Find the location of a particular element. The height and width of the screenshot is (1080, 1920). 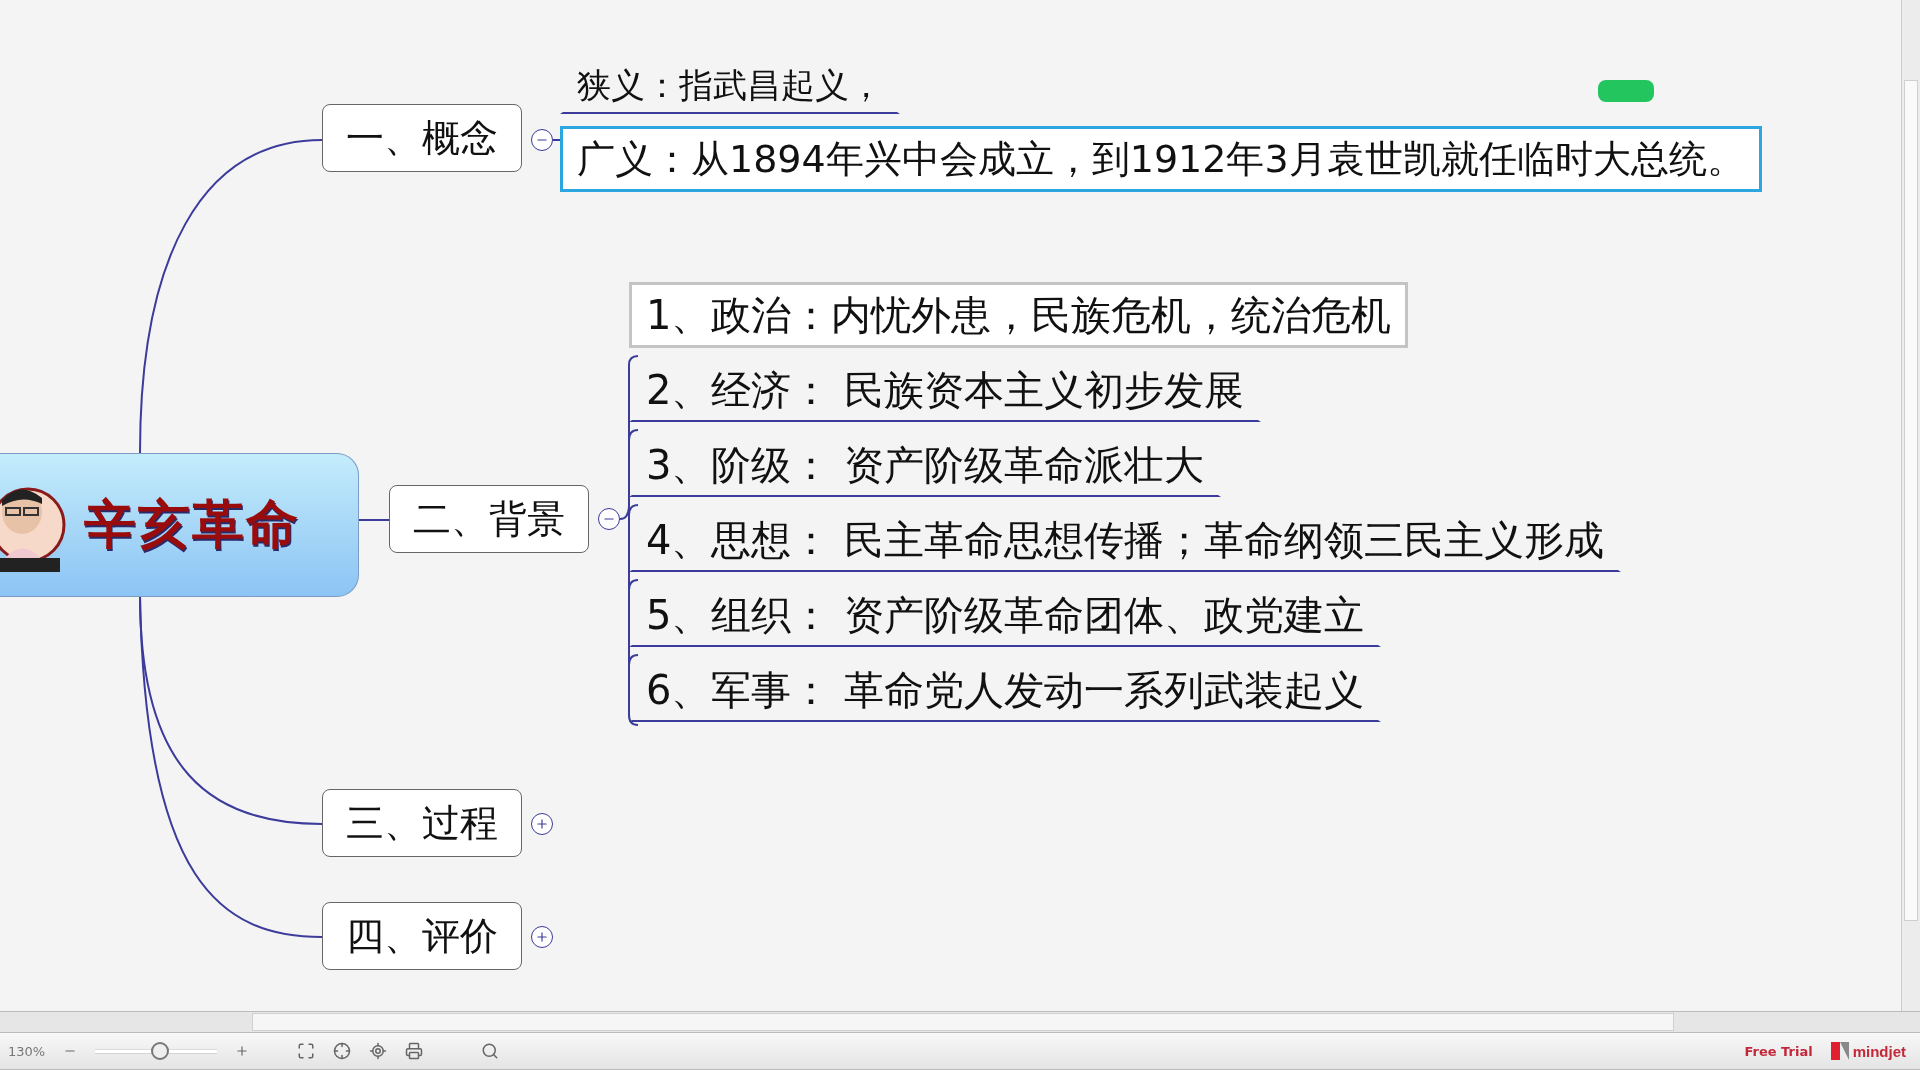

central-topic: 辛亥革命 is located at coordinates (179, 525).